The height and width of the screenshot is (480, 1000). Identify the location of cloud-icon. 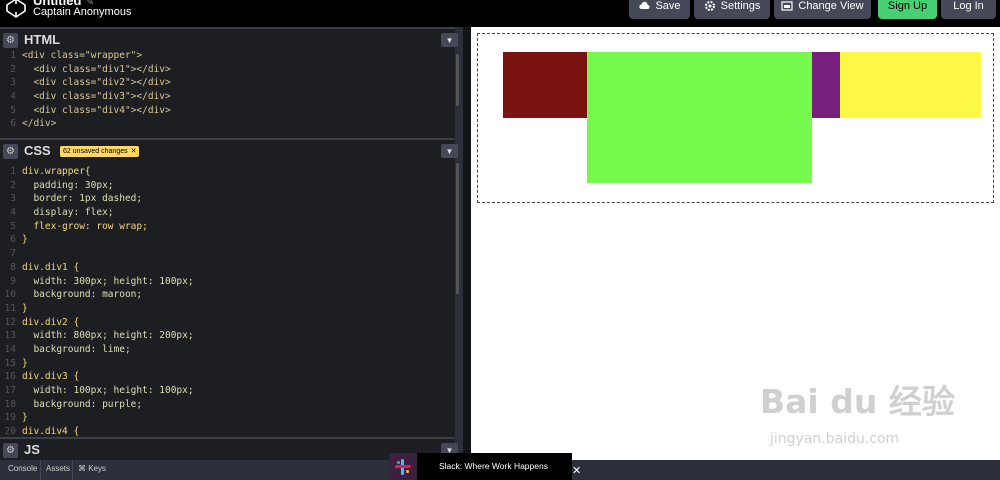
(644, 5).